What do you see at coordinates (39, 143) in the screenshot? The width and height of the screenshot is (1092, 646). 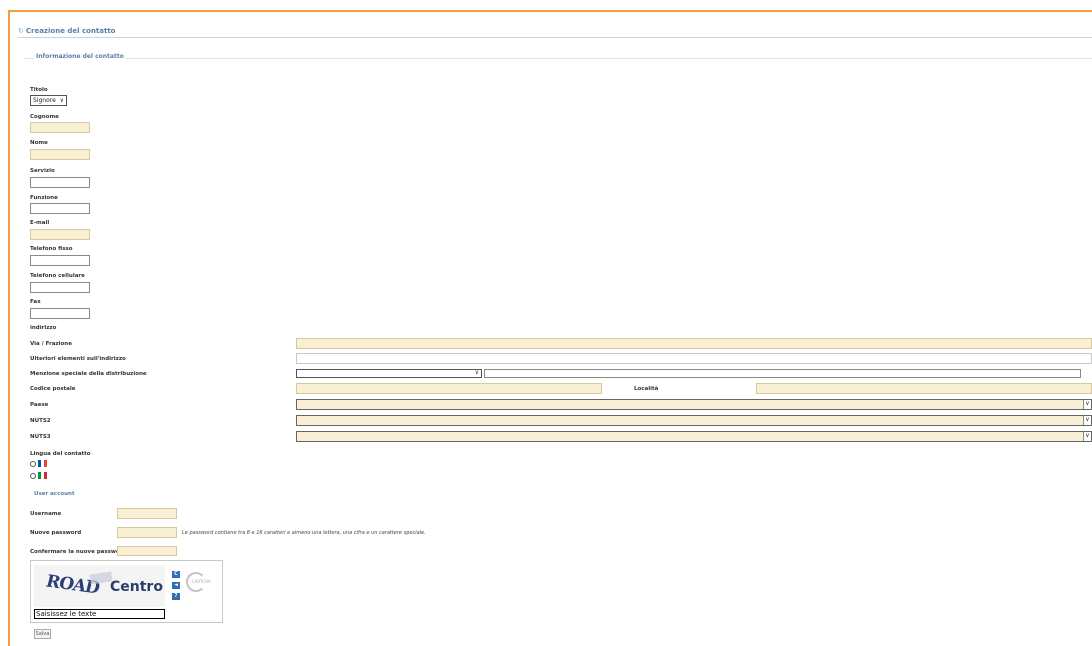 I see `nome-label: Nome` at bounding box center [39, 143].